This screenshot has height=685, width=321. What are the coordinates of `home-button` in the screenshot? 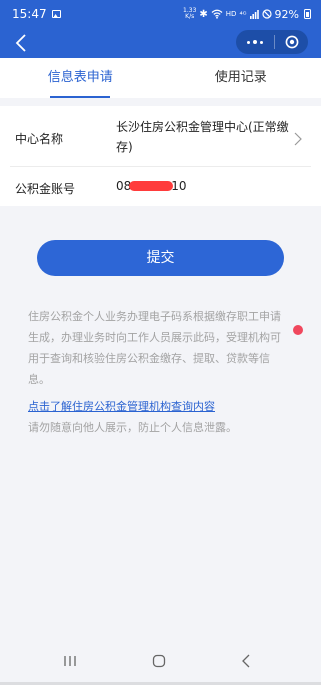 It's located at (159, 661).